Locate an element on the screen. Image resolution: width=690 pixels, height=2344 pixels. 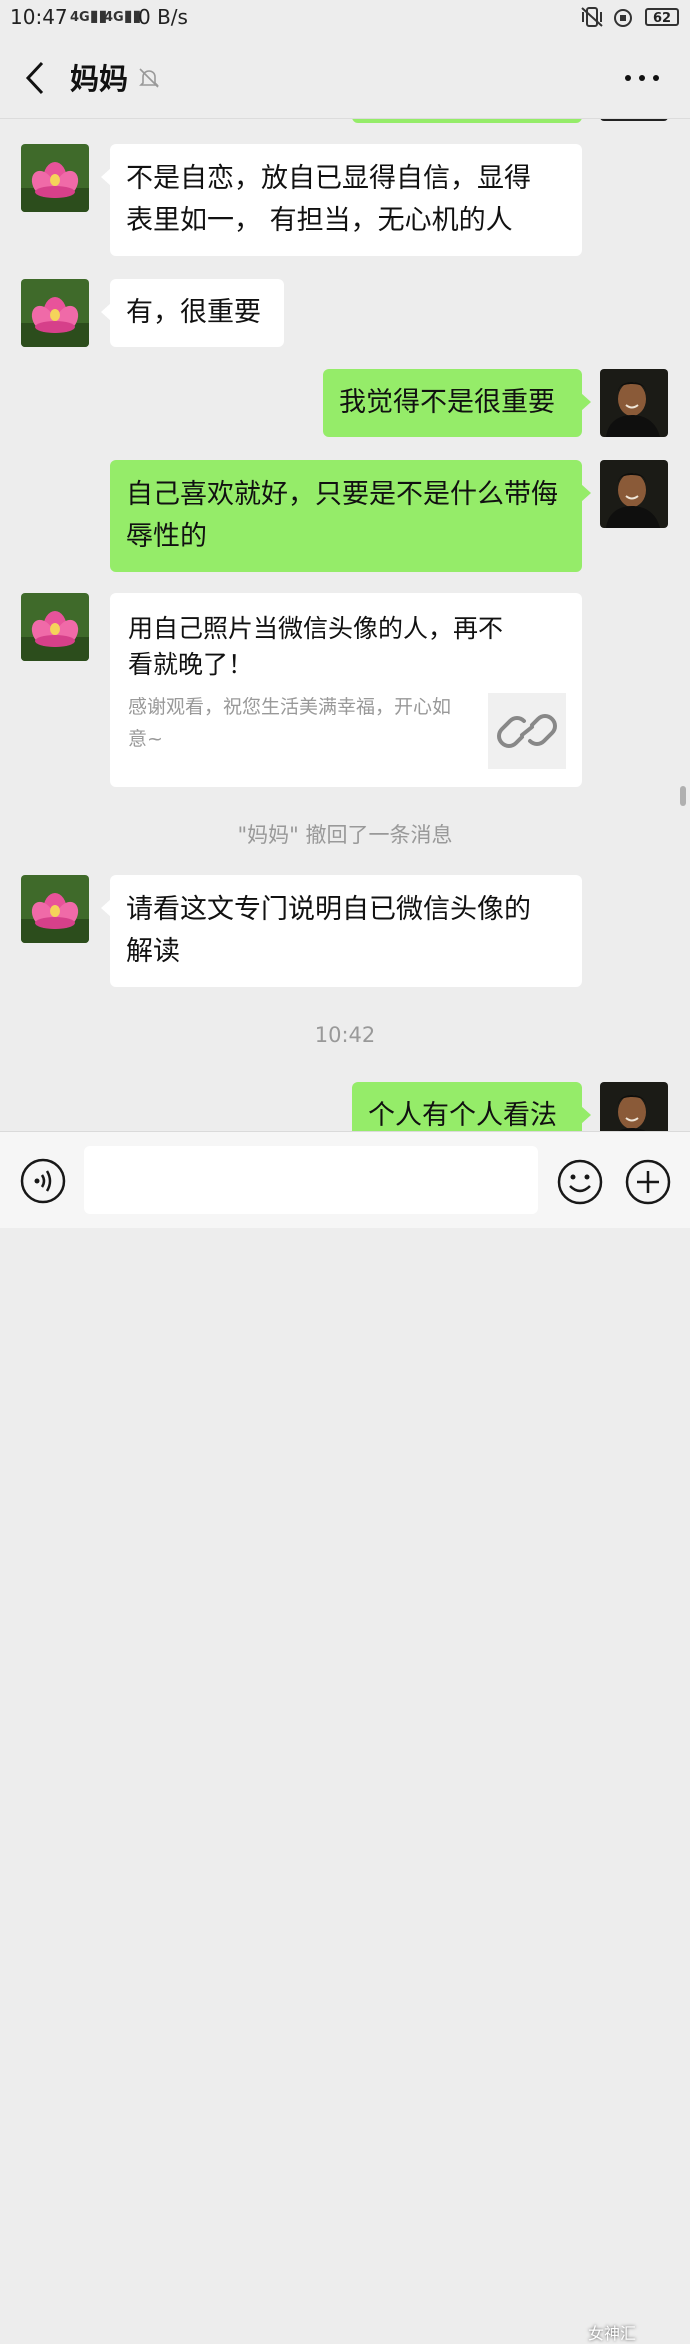
message-text: 有，很重要 is located at coordinates (193, 312).